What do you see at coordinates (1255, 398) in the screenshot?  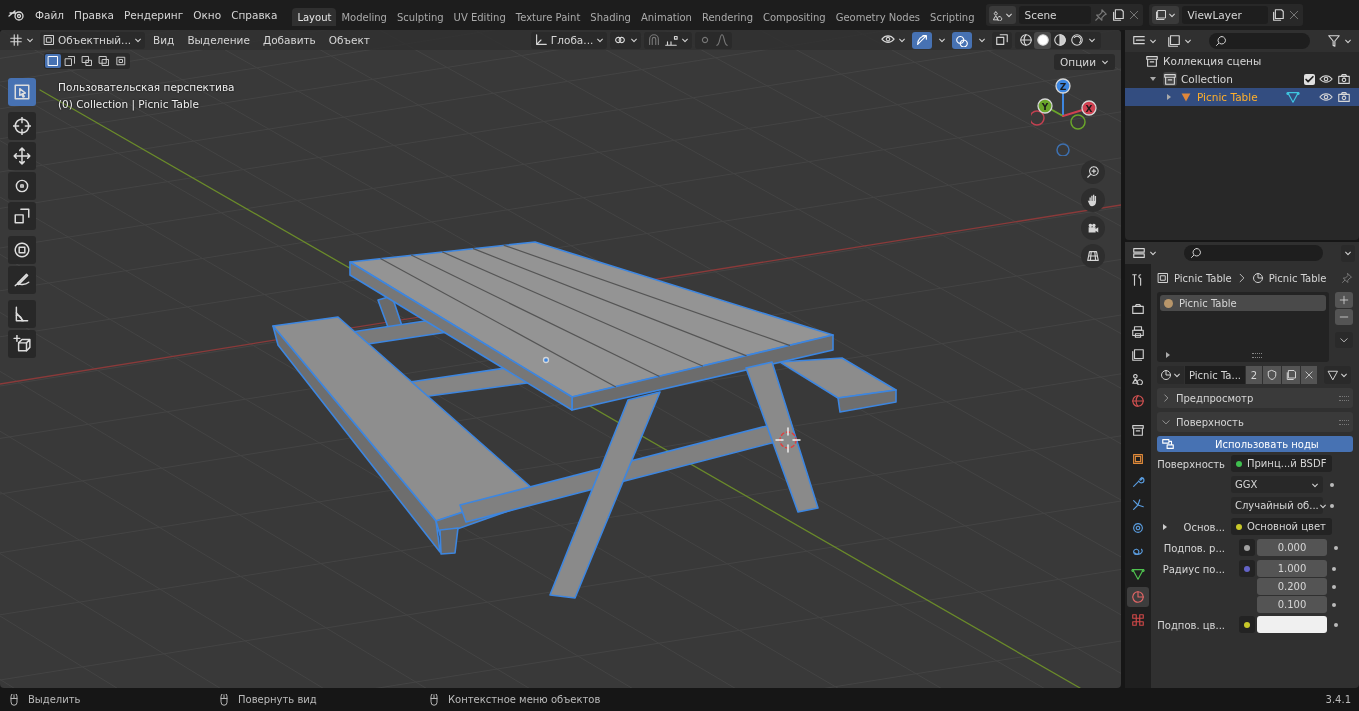 I see `panel-header: Предпросмотр` at bounding box center [1255, 398].